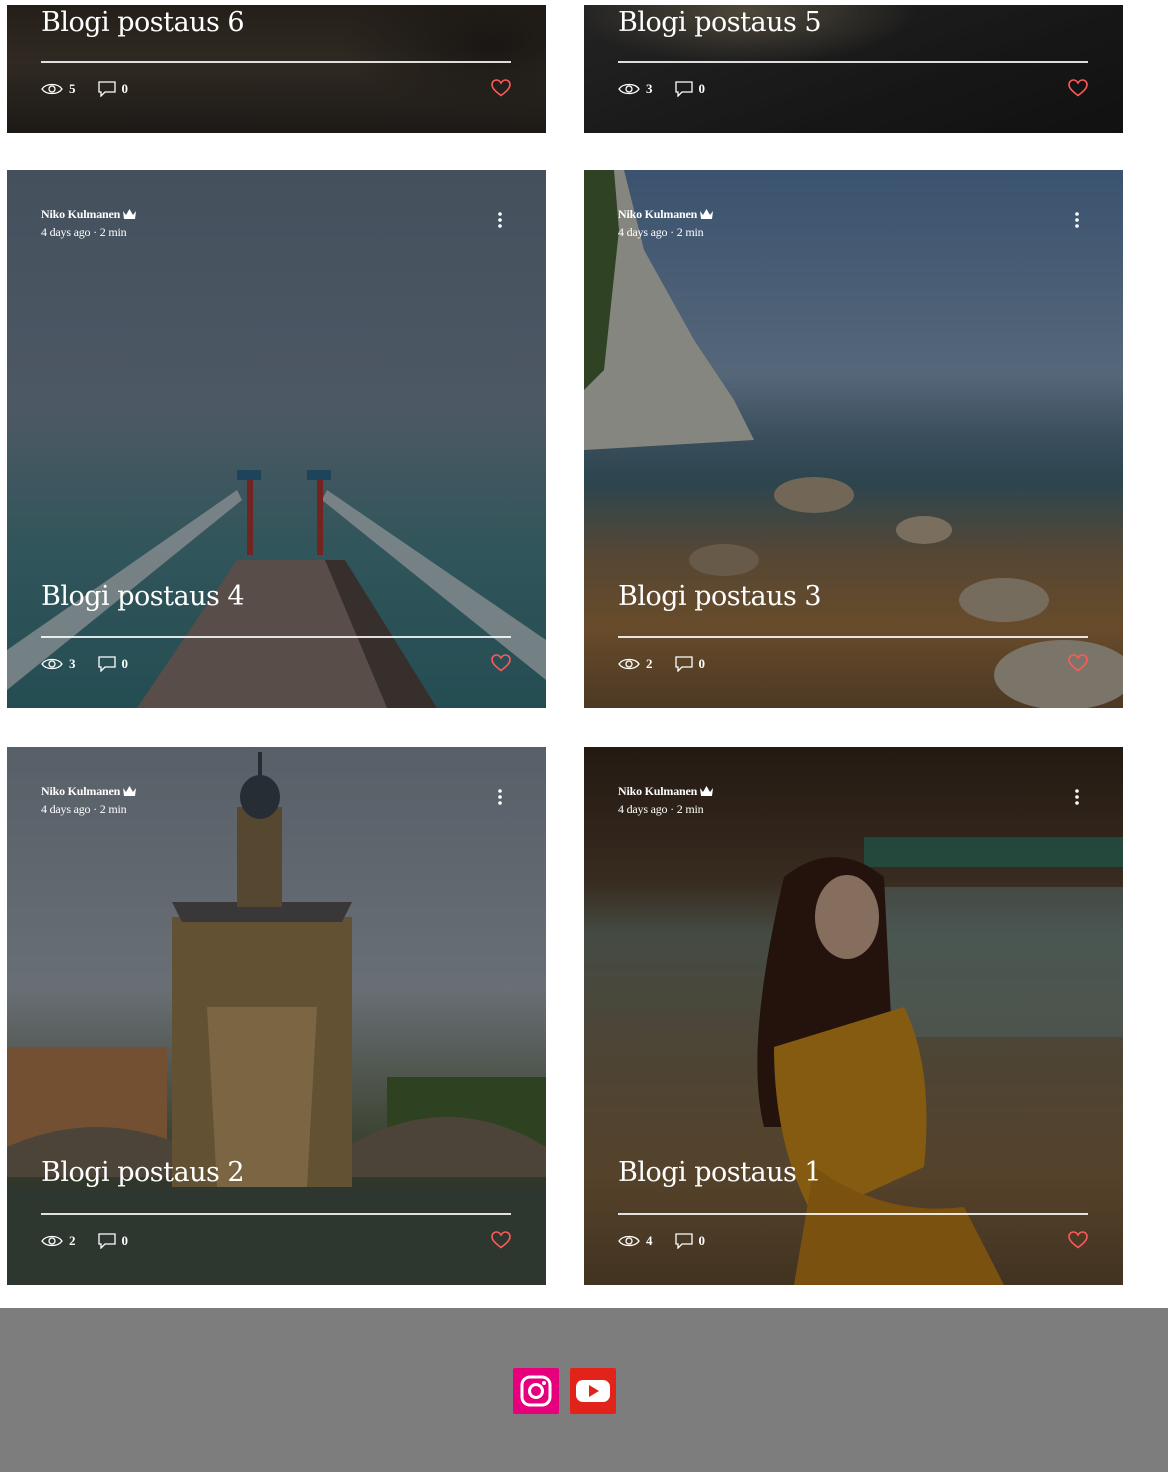 This screenshot has height=1472, width=1168. I want to click on post-title: Blogi postaus 2, so click(143, 1172).